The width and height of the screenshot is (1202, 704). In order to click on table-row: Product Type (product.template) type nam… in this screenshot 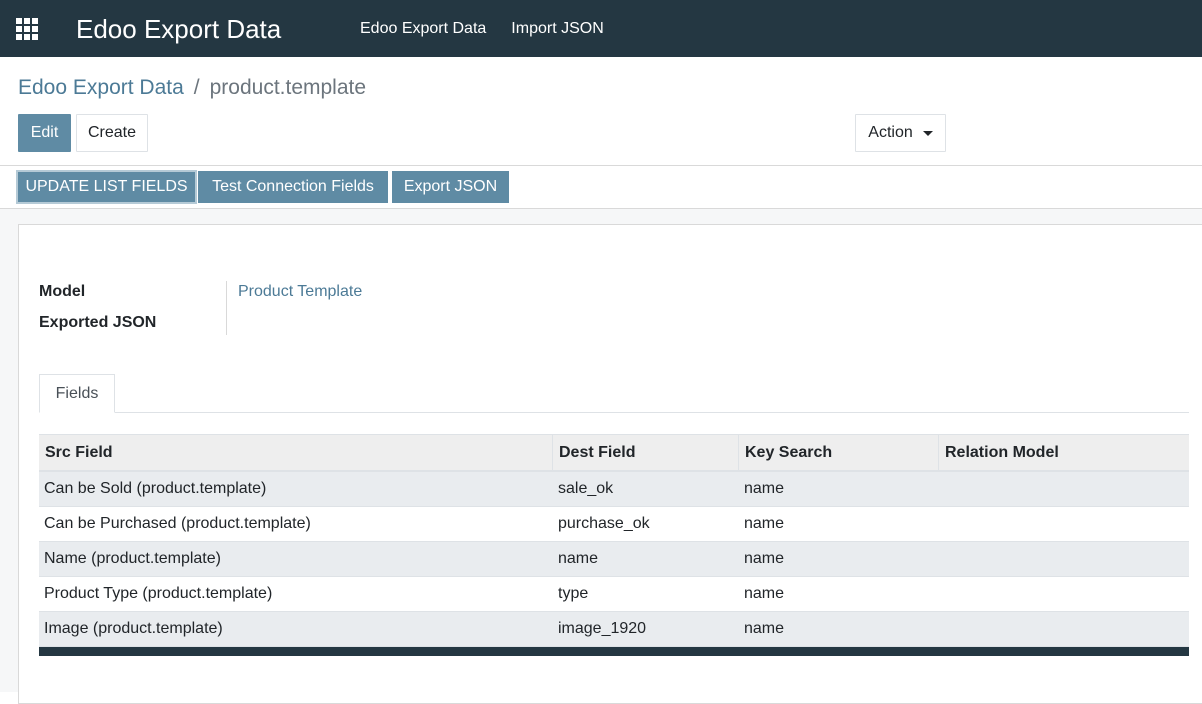, I will do `click(614, 594)`.